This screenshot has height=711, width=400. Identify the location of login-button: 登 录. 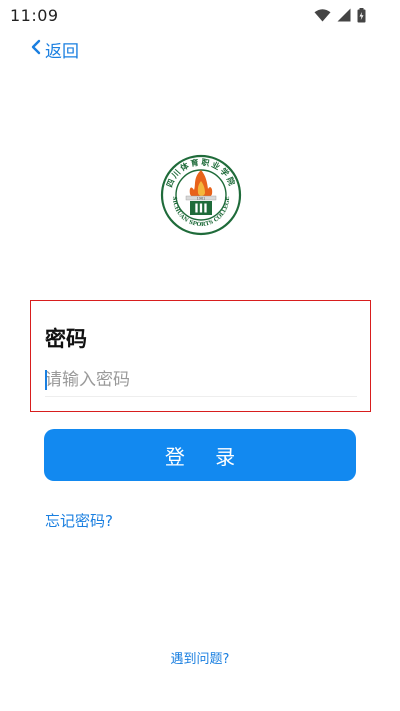
(200, 455).